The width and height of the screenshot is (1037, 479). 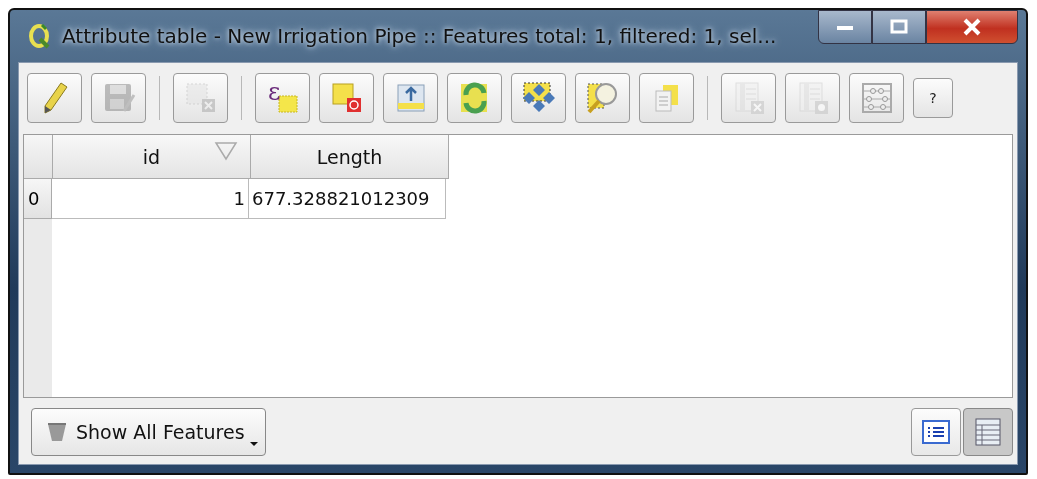 I want to click on pan-button, so click(x=538, y=98).